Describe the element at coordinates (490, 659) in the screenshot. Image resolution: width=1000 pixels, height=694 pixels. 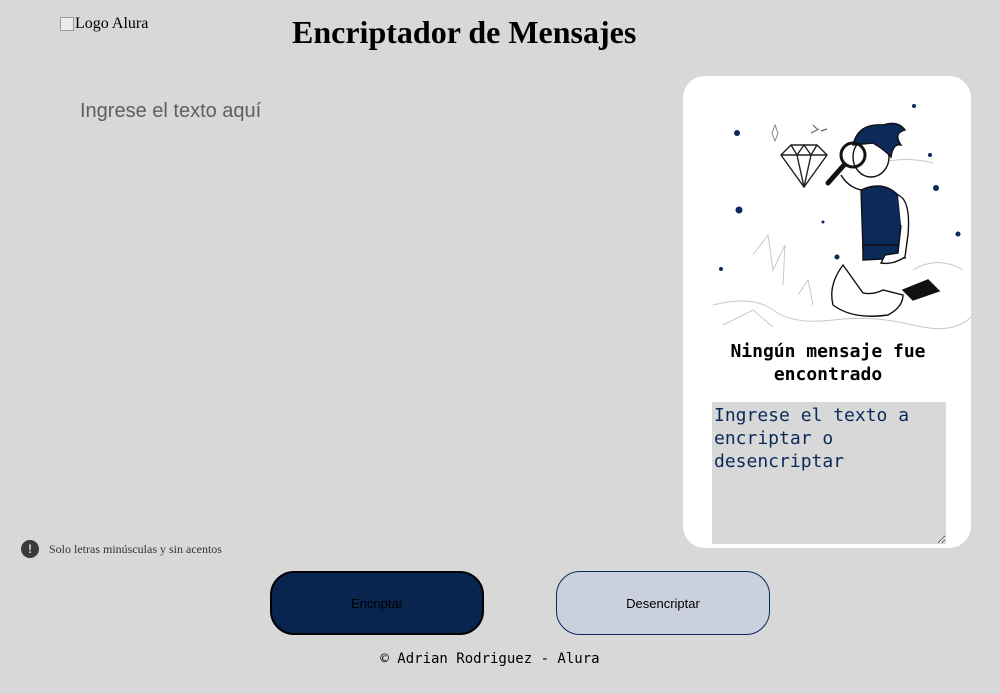
I see `footer-credit: © Adrian Rodriguez - Alura` at that location.